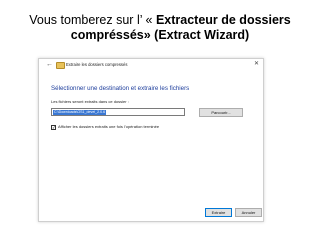 The height and width of the screenshot is (240, 320). I want to click on cancel-button: Annuler, so click(248, 212).